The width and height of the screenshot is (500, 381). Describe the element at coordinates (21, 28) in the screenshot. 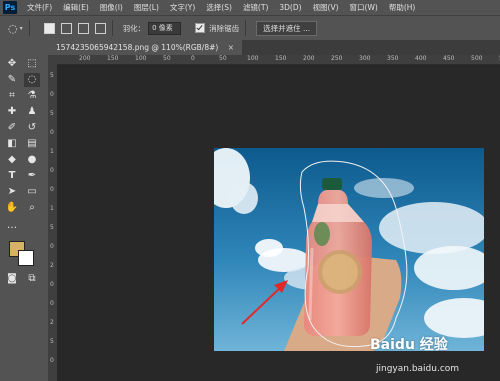

I see `chevron-down-icon: ▾` at that location.